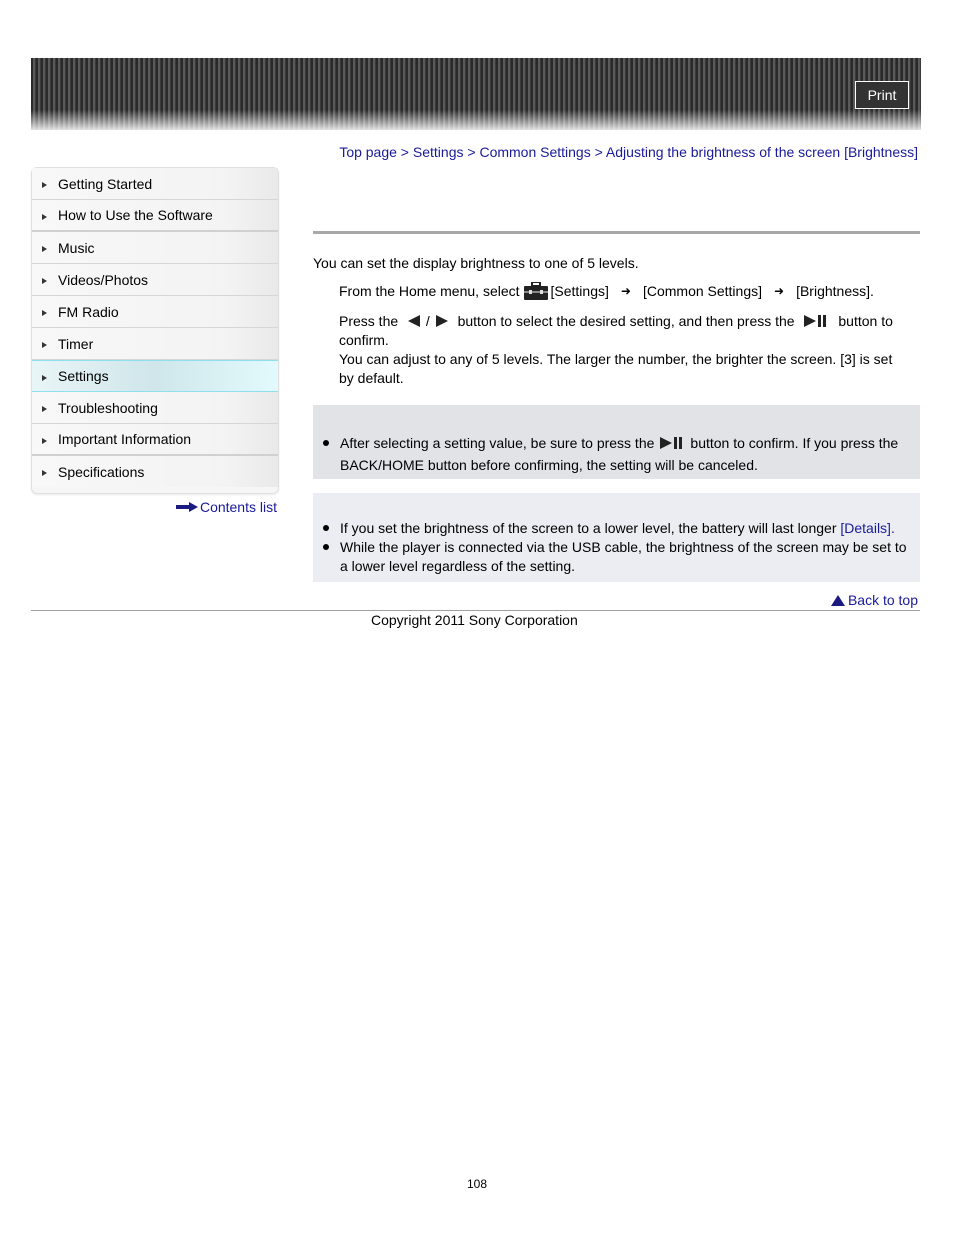  I want to click on right-button-icon, so click(441, 321).